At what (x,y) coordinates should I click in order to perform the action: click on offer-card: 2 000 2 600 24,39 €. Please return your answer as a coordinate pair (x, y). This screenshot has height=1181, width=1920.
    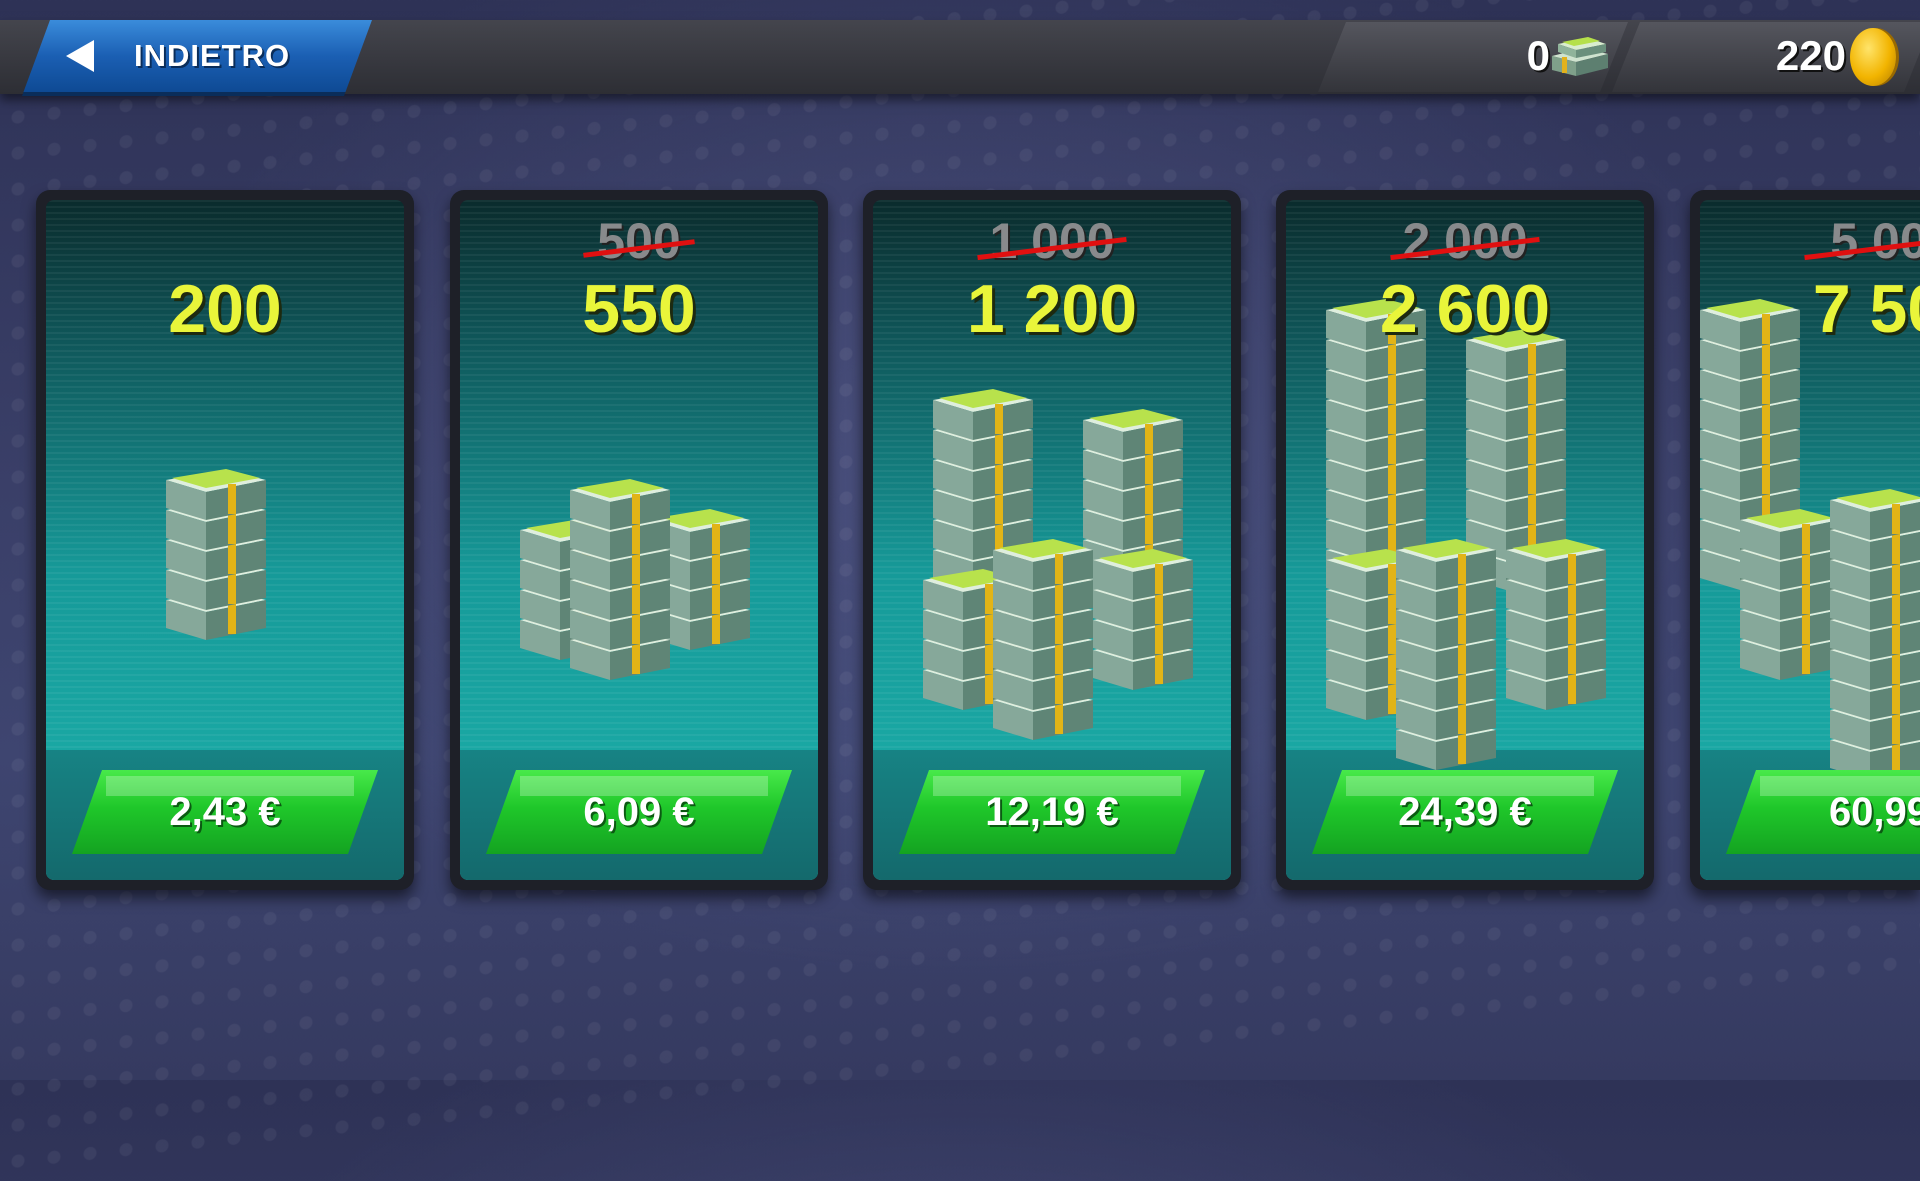
    Looking at the image, I should click on (1465, 540).